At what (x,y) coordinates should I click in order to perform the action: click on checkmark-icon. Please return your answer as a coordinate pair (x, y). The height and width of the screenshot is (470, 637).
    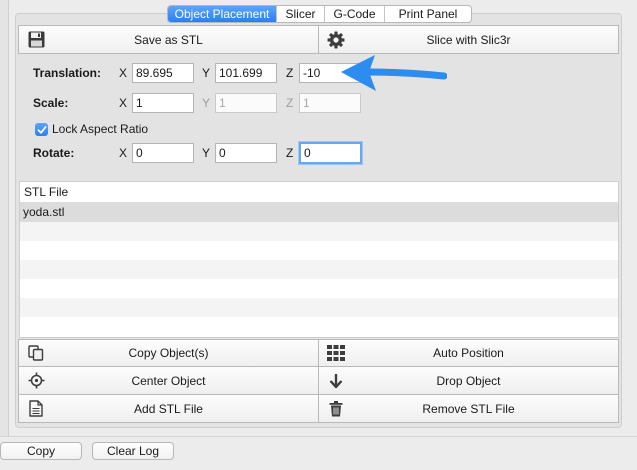
    Looking at the image, I should click on (41, 129).